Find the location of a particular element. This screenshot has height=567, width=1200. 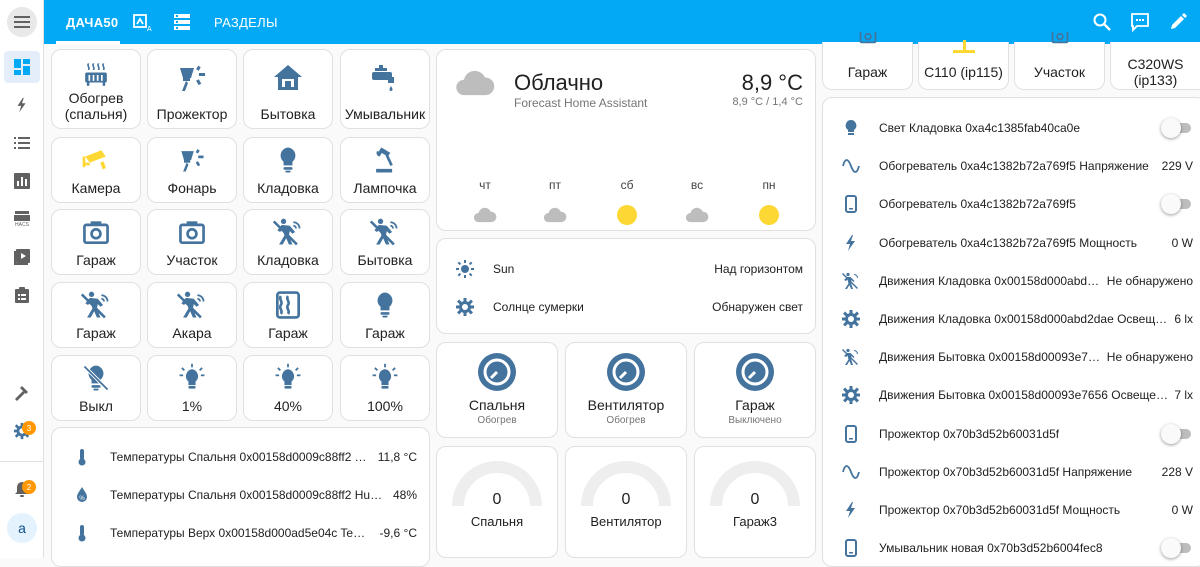

sidebar-item-logbook is located at coordinates (22, 143).